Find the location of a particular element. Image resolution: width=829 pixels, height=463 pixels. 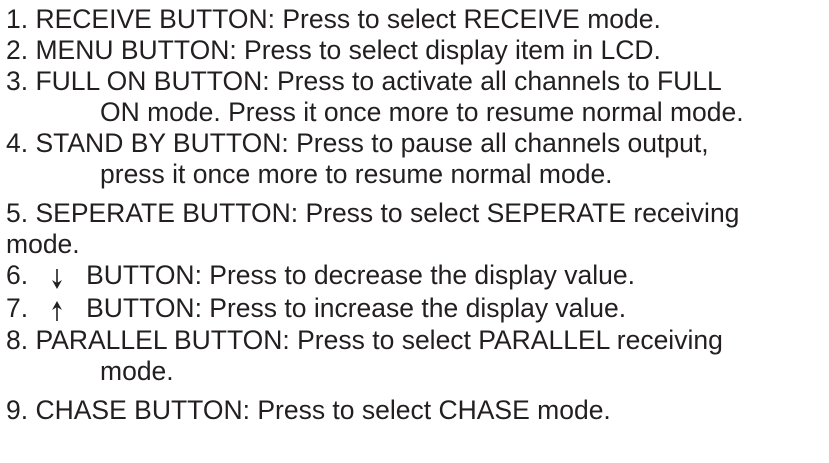

item-number: 3. is located at coordinates (17, 81).